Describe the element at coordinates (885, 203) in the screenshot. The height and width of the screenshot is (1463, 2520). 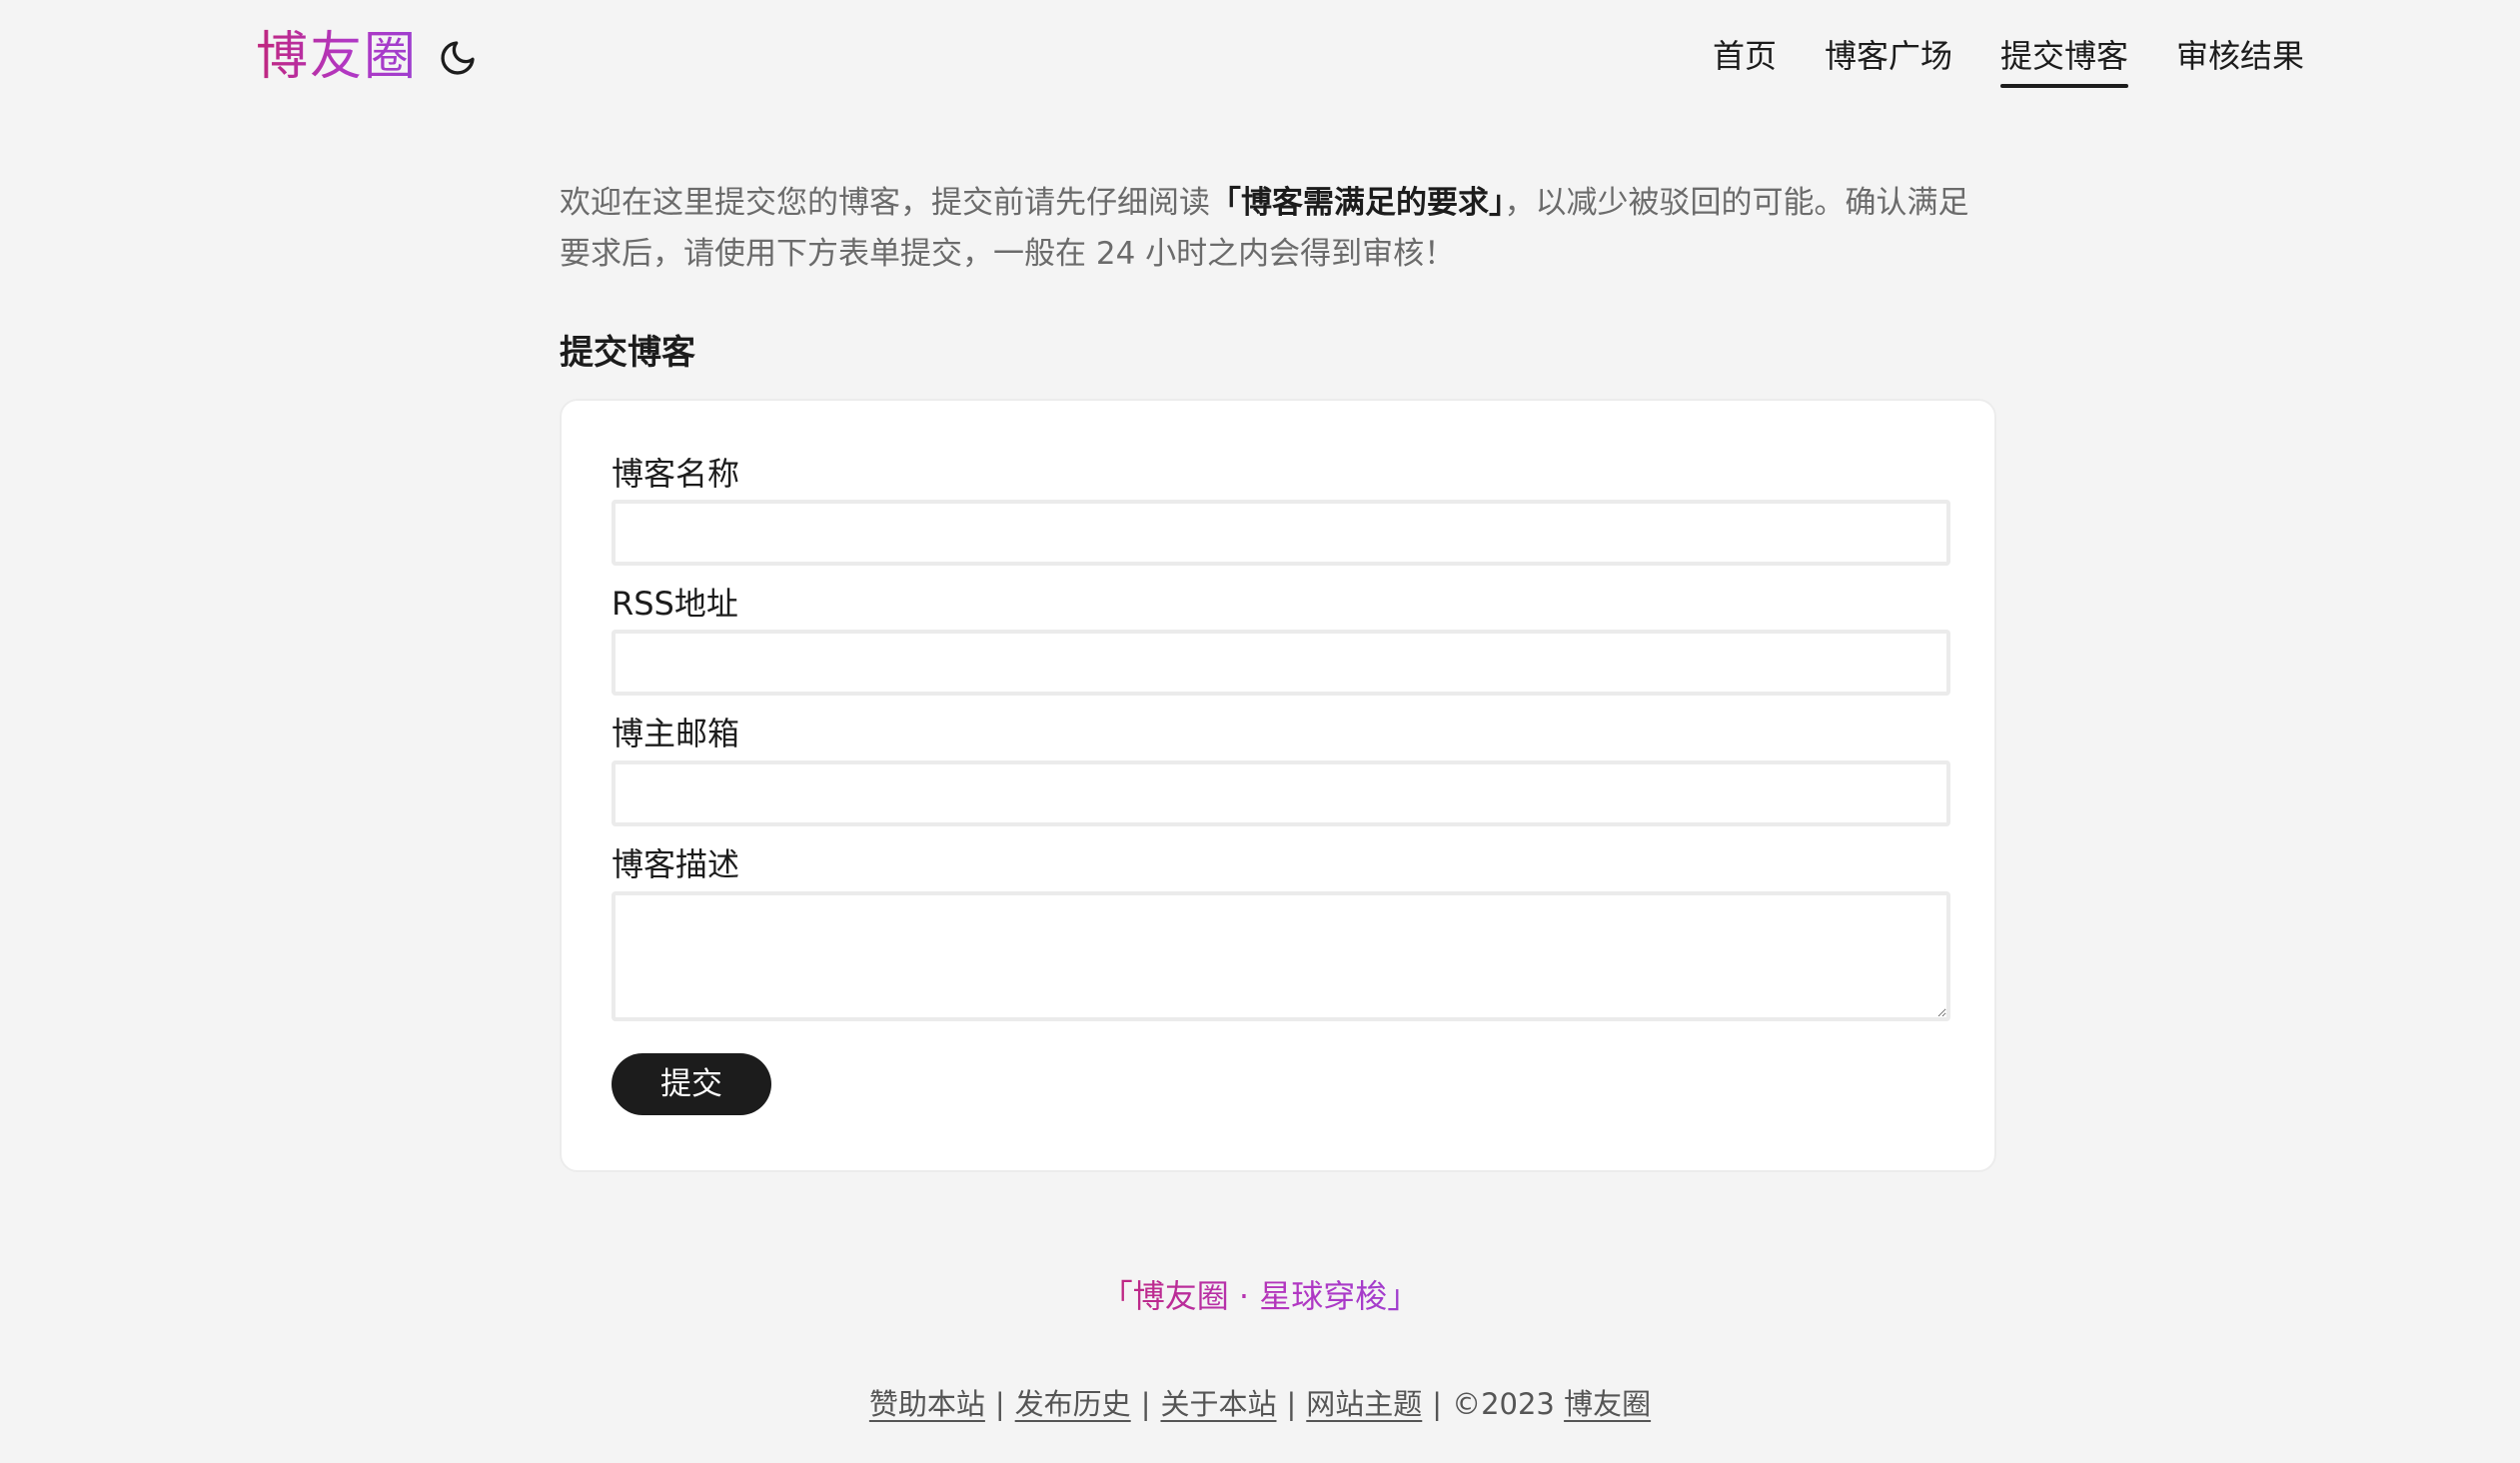
I see `intro-text-part1: 欢迎在这里提交您的博客，提交前请先仔细阅读` at that location.